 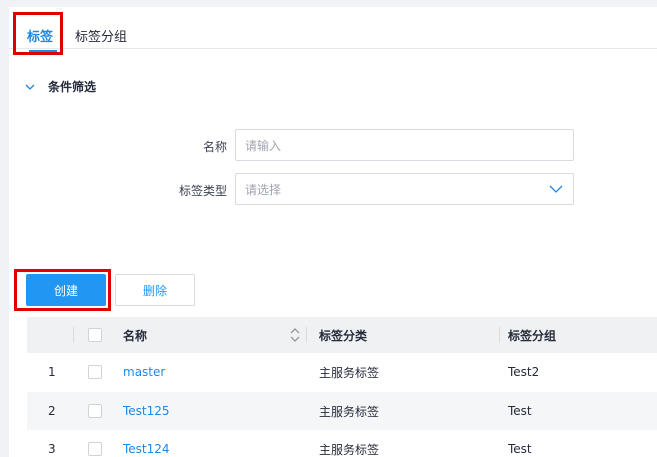 What do you see at coordinates (295, 335) in the screenshot?
I see `sort-icon` at bounding box center [295, 335].